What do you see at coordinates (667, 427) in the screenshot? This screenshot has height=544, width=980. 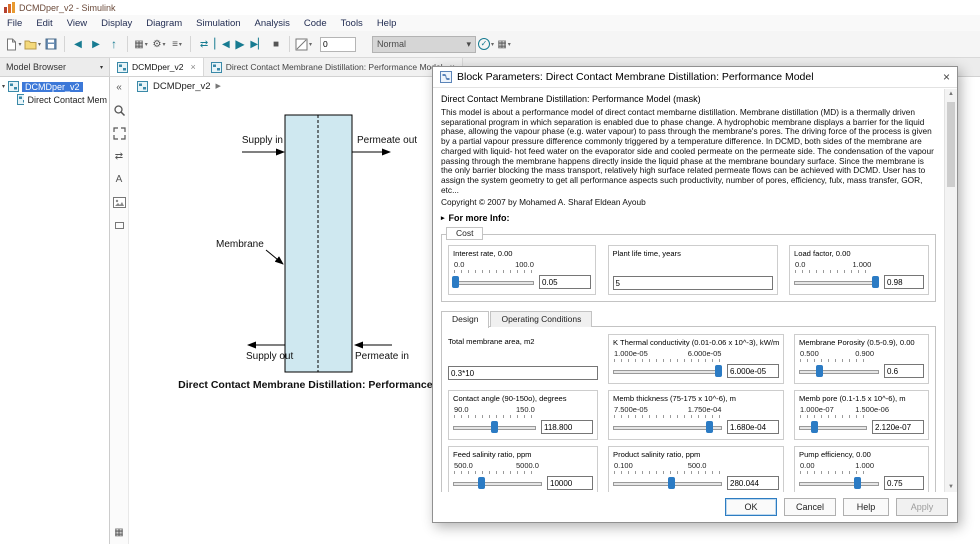 I see `memb-thickness-slider` at bounding box center [667, 427].